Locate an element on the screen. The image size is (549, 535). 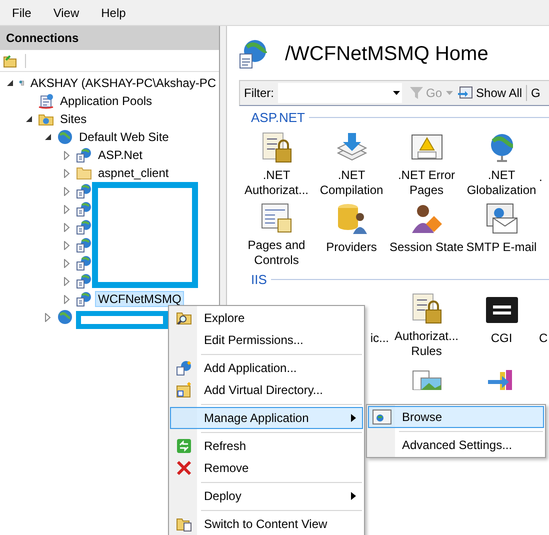
feature-label: Pages and Controls is located at coordinates (276, 253).